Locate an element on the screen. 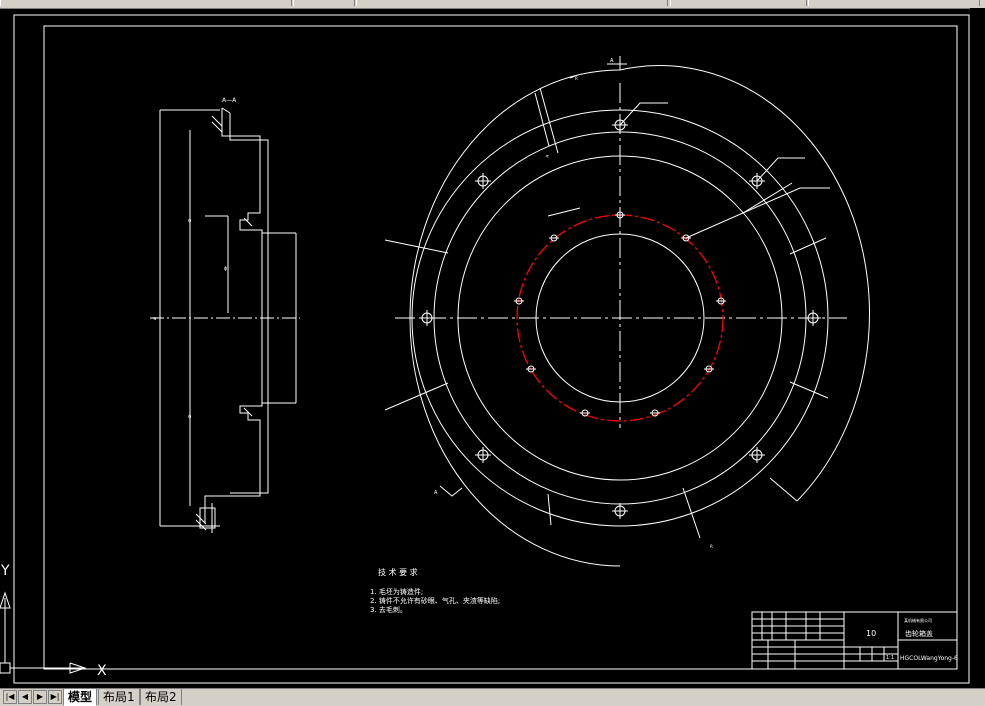 The height and width of the screenshot is (706, 985). section-mark-top: A is located at coordinates (612, 61).